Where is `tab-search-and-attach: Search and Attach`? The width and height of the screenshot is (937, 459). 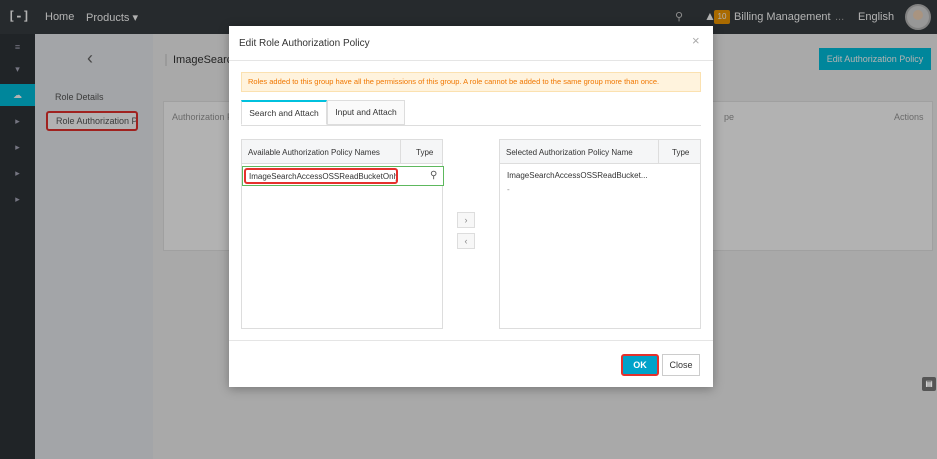 tab-search-and-attach: Search and Attach is located at coordinates (284, 112).